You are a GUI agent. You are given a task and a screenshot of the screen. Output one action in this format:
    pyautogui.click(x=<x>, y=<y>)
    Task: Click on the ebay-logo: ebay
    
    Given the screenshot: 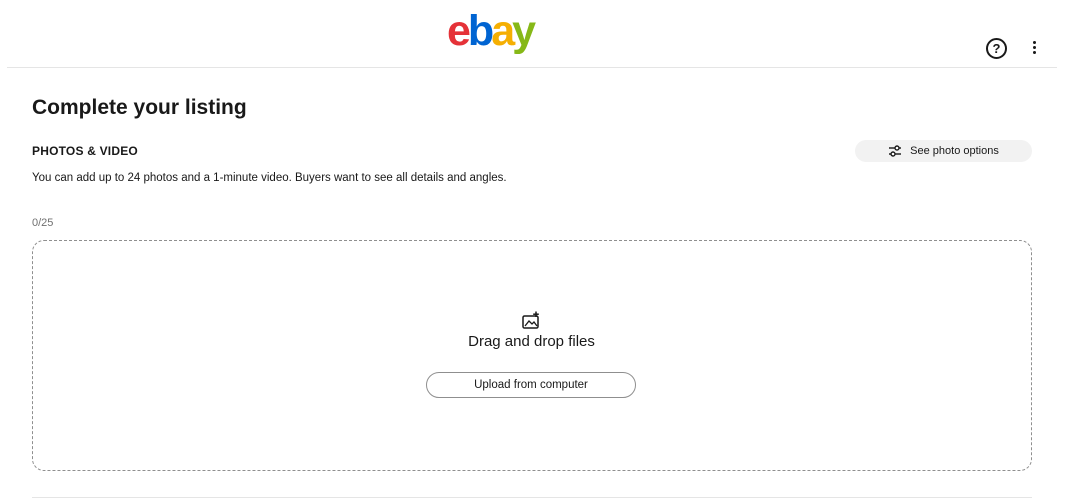 What is the action you would take?
    pyautogui.click(x=491, y=31)
    